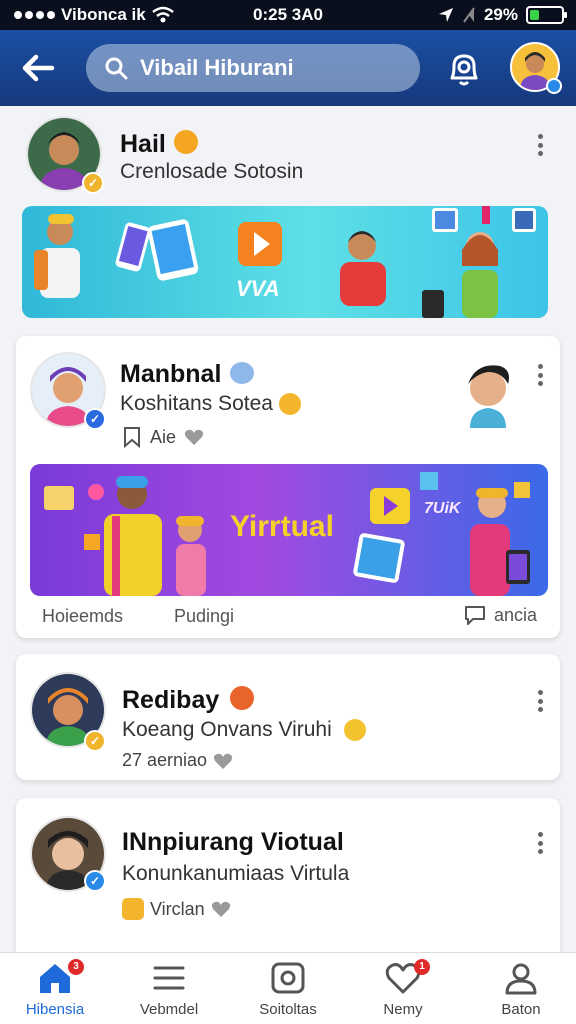 The image size is (576, 1024). What do you see at coordinates (265, 68) in the screenshot?
I see `search-input` at bounding box center [265, 68].